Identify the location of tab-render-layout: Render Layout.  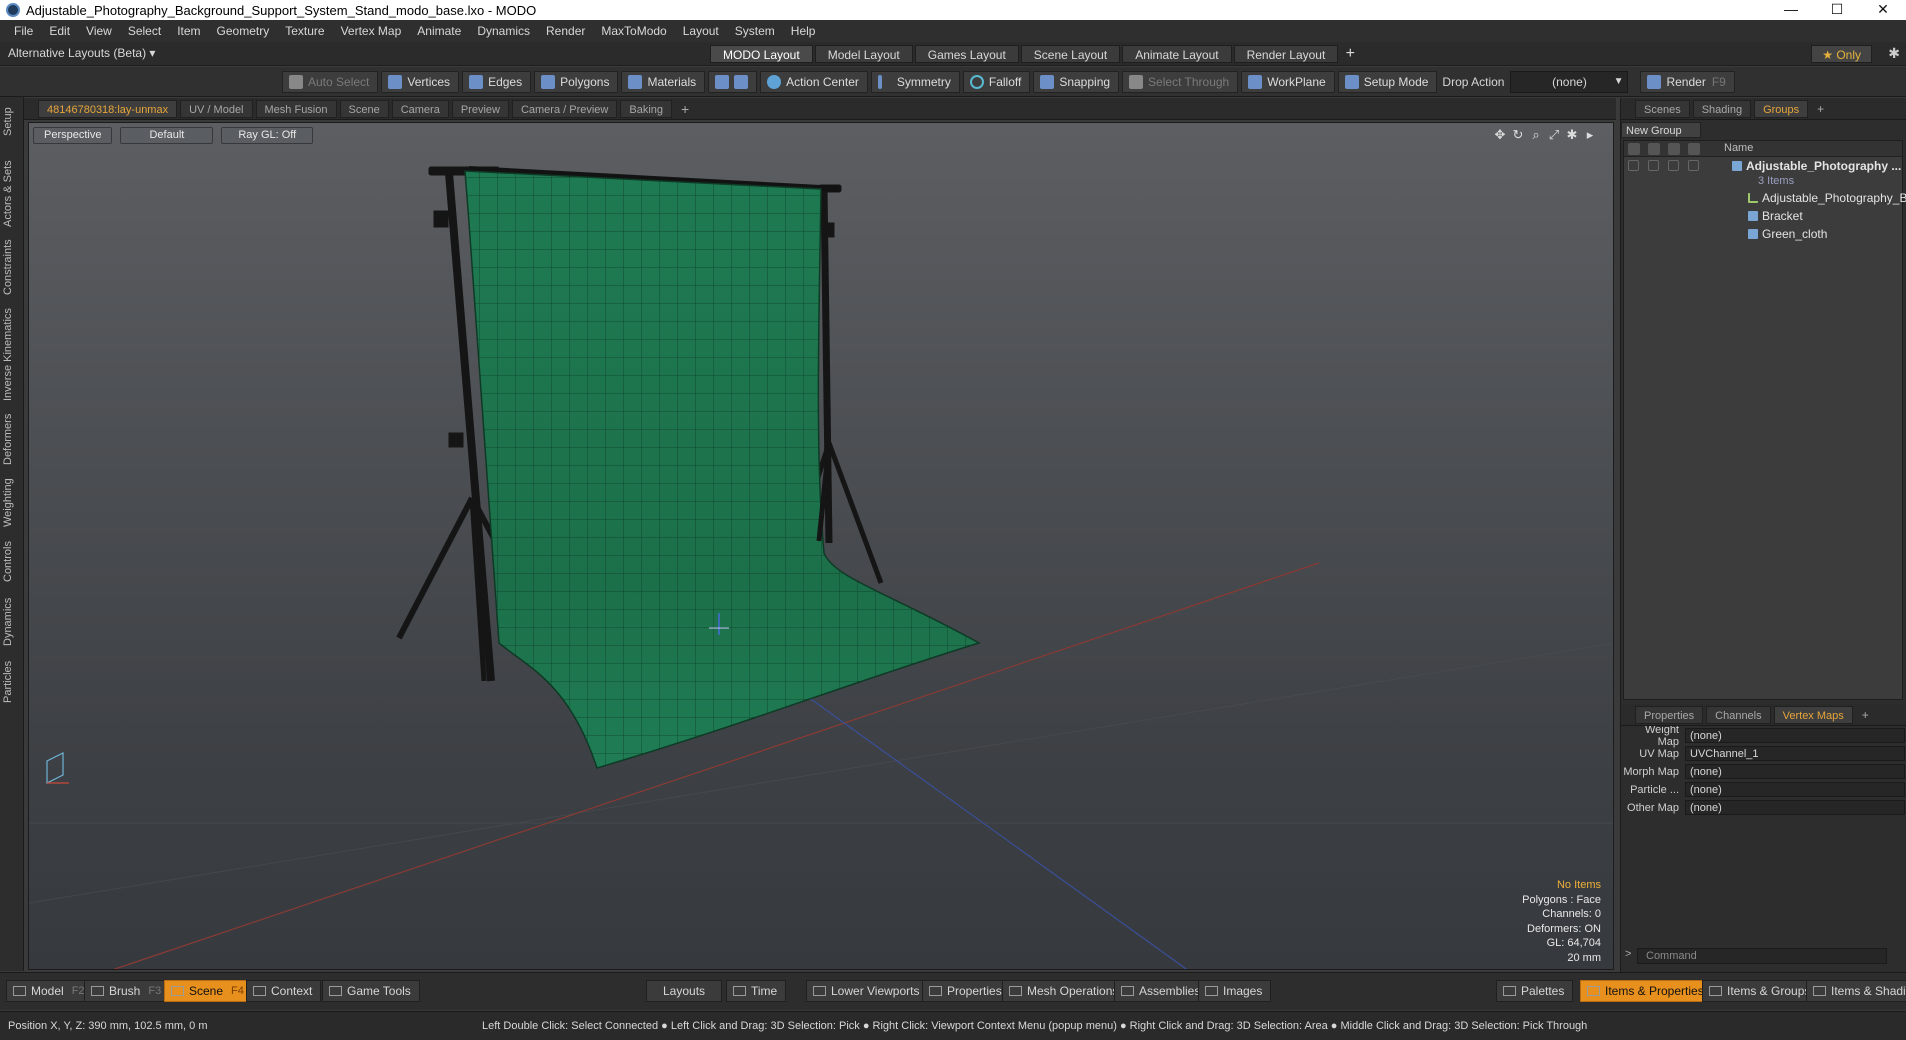
(1286, 54).